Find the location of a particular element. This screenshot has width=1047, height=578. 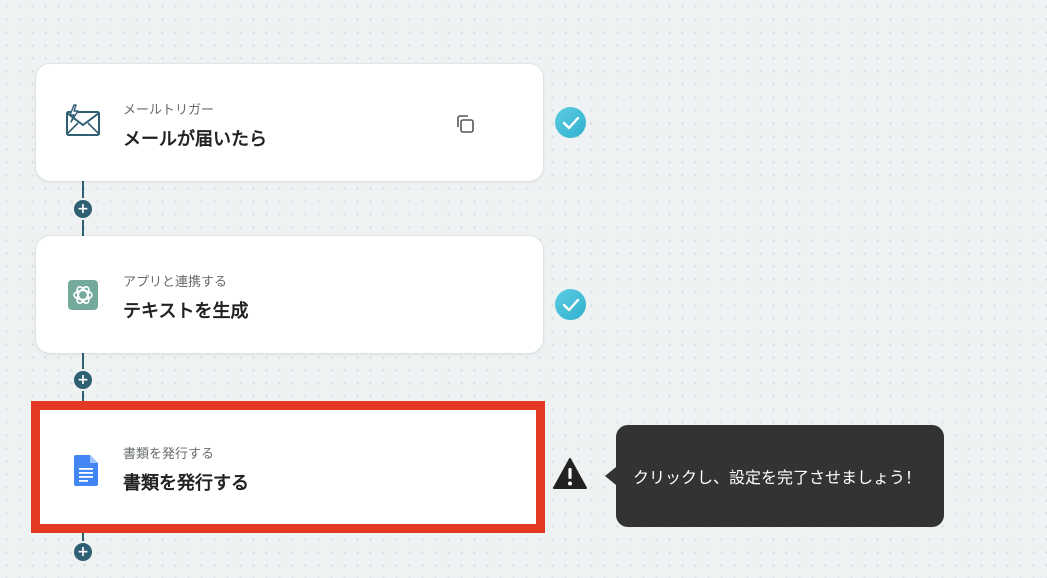

step-subtitle: 書類を発行する is located at coordinates (169, 454).